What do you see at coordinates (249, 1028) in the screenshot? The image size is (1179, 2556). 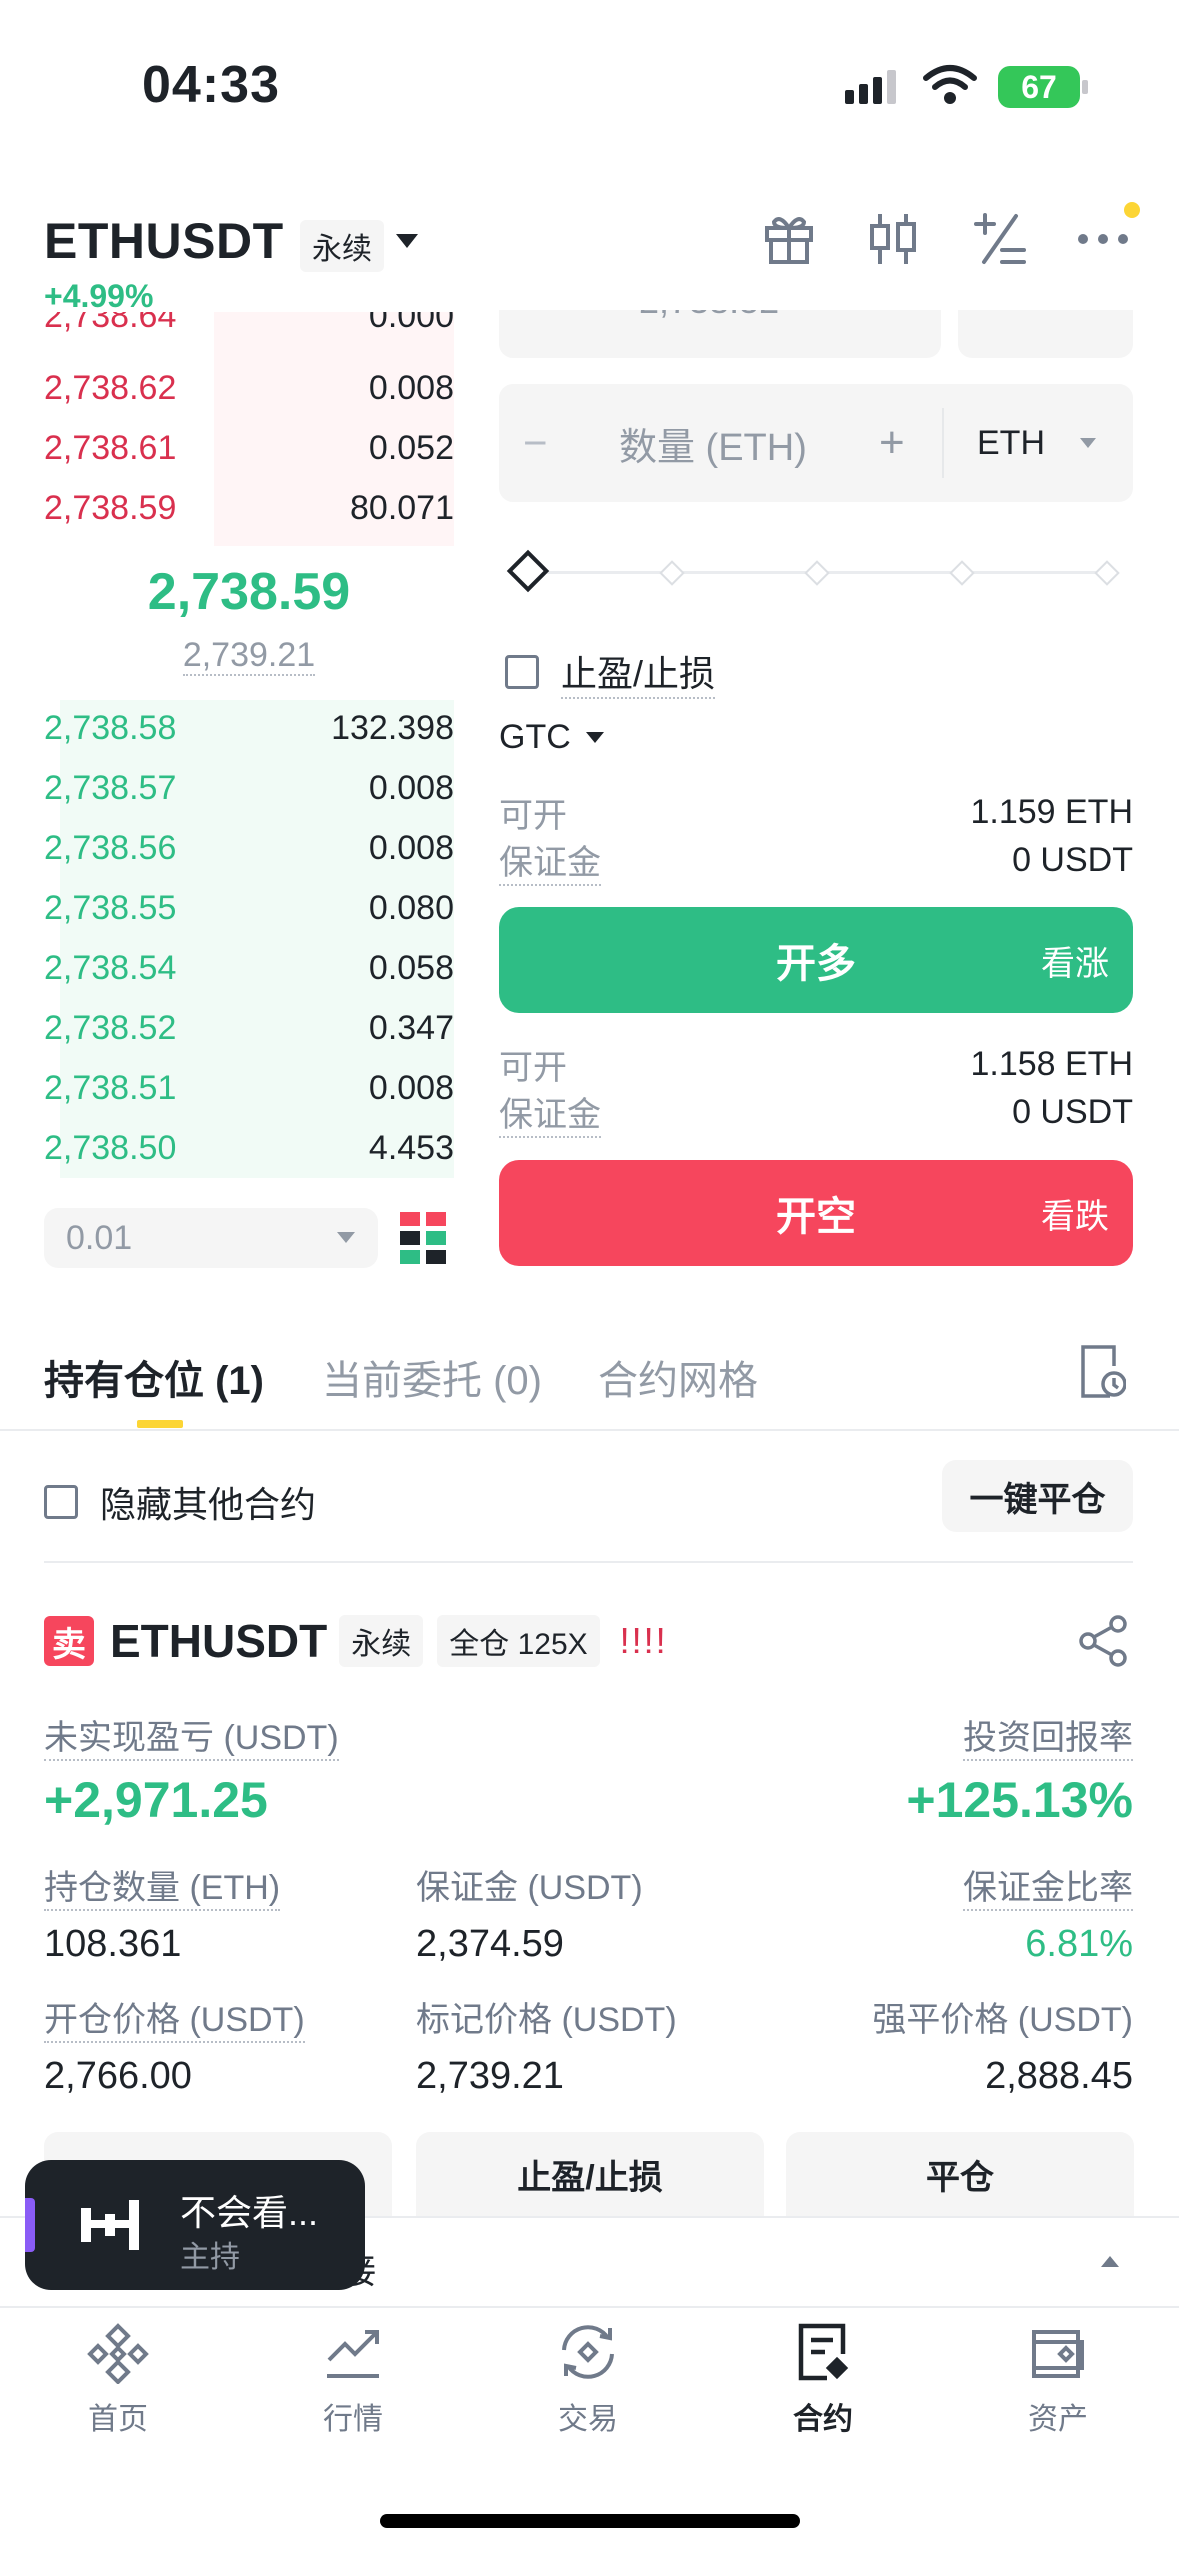 I see `orderbook-bid-row: 2,738.52 0.347` at bounding box center [249, 1028].